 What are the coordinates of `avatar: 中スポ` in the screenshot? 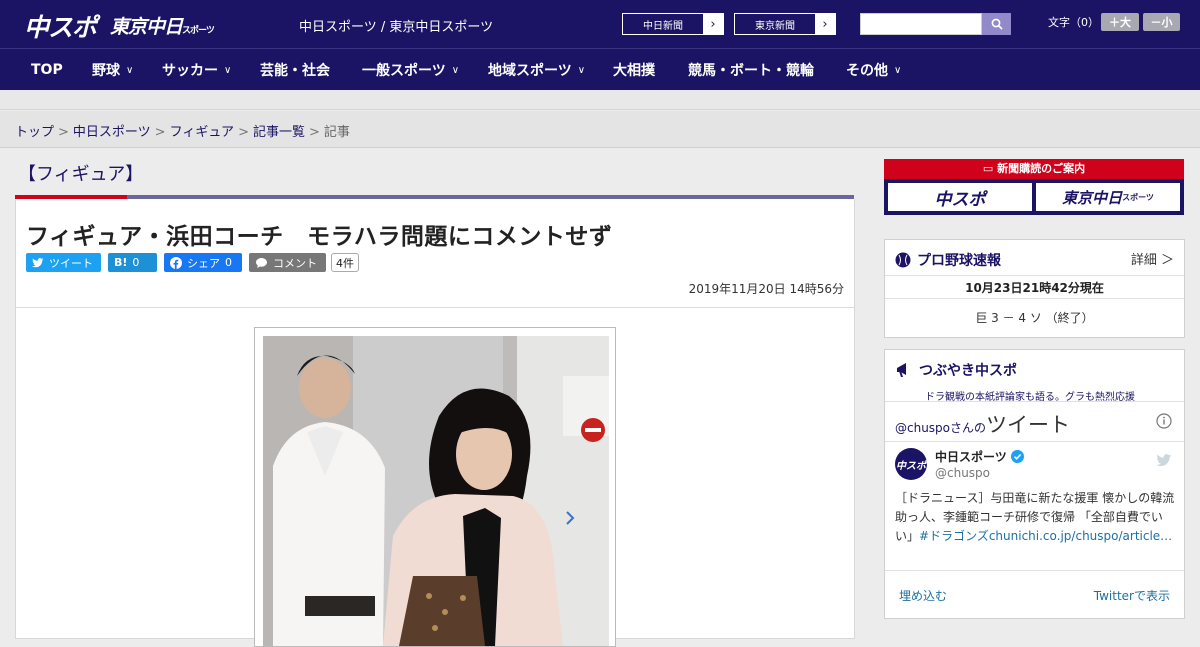 It's located at (911, 464).